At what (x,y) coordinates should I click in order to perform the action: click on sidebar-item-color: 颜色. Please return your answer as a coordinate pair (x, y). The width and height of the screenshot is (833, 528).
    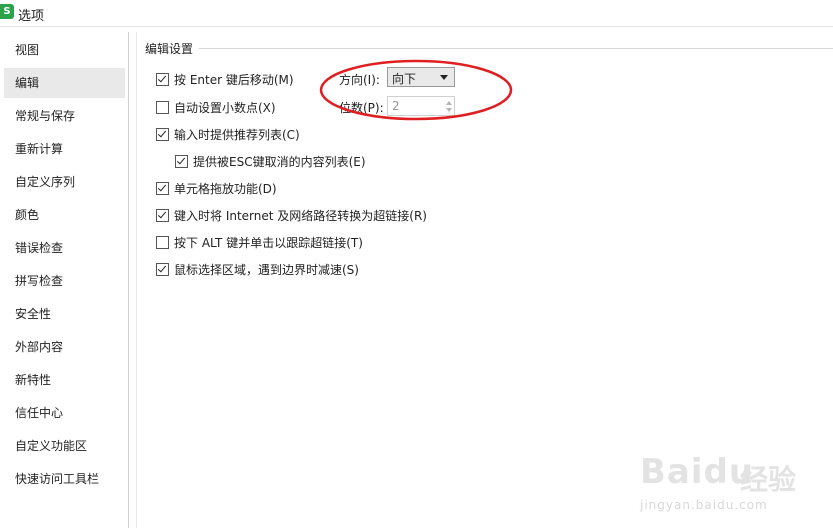
    Looking at the image, I should click on (64, 215).